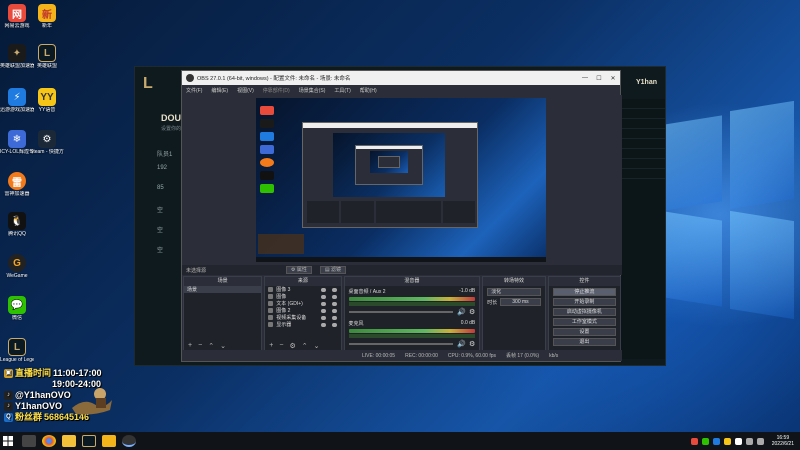  Describe the element at coordinates (8, 406) in the screenshot. I see `tiktok-icon: ♪` at that location.